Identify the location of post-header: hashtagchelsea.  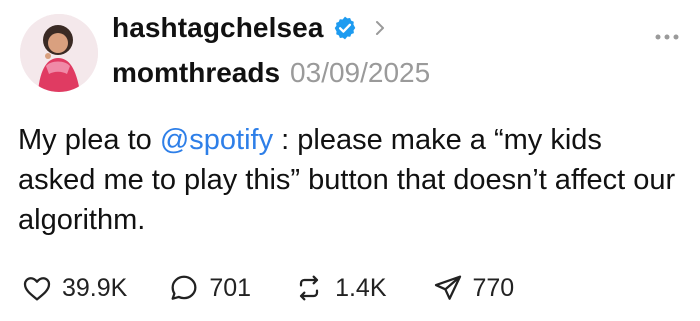
(251, 28).